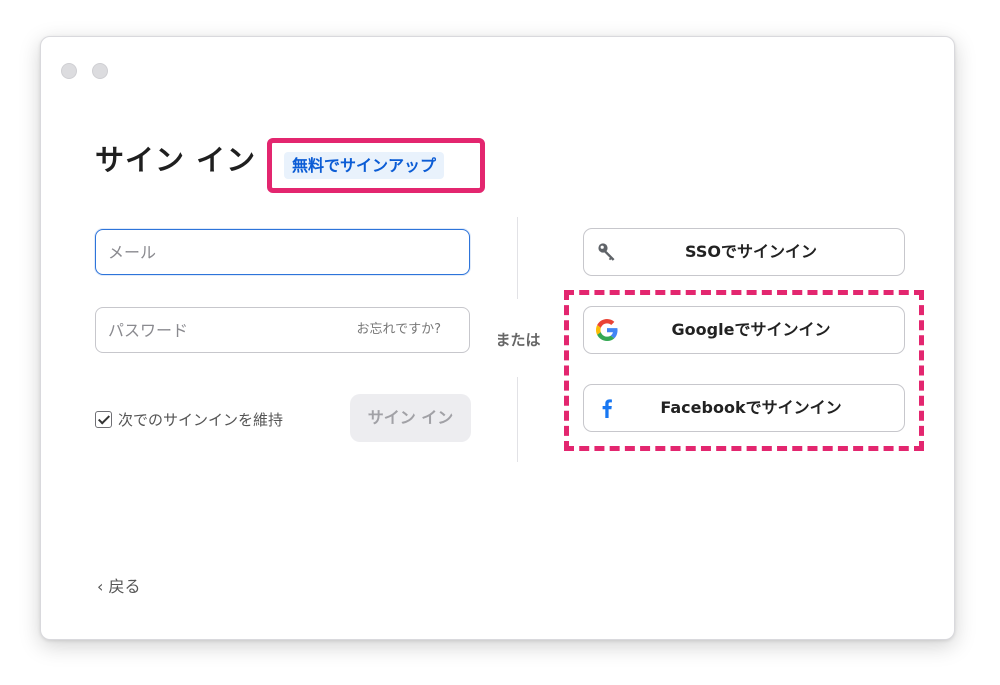 Image resolution: width=1000 pixels, height=685 pixels. I want to click on sso-sign-in-button: SSOでサインイン, so click(744, 252).